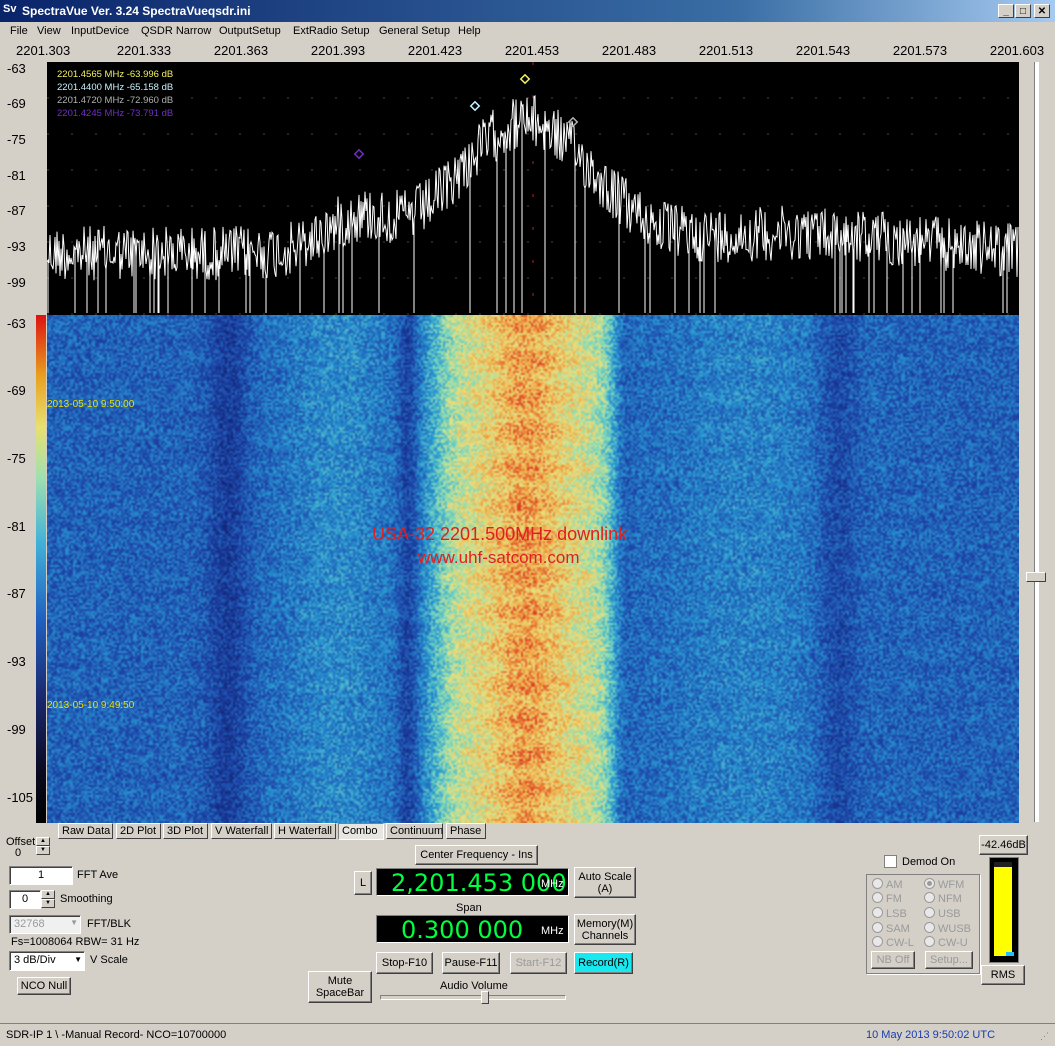  Describe the element at coordinates (20, 797) in the screenshot. I see `db-tick: -105` at that location.